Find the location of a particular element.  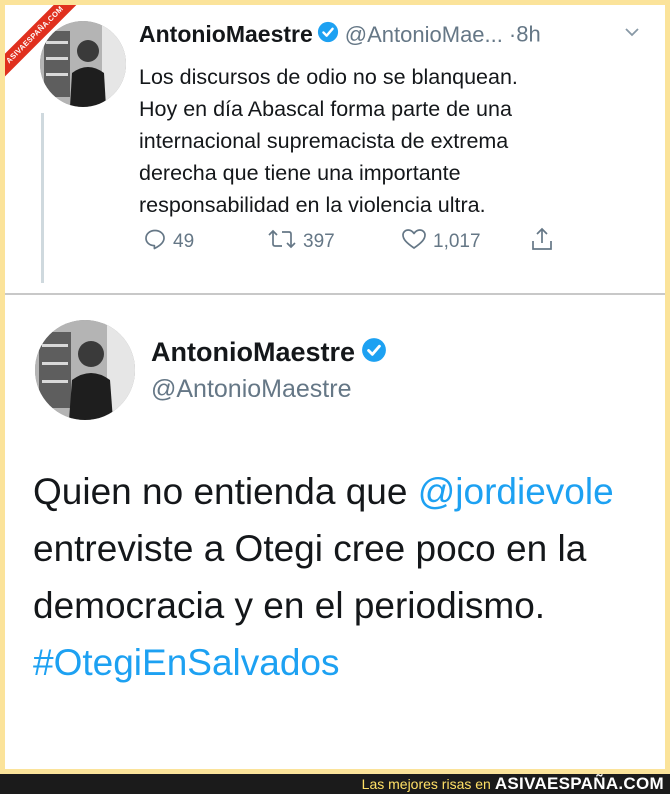

reply-icon is located at coordinates (158, 242).